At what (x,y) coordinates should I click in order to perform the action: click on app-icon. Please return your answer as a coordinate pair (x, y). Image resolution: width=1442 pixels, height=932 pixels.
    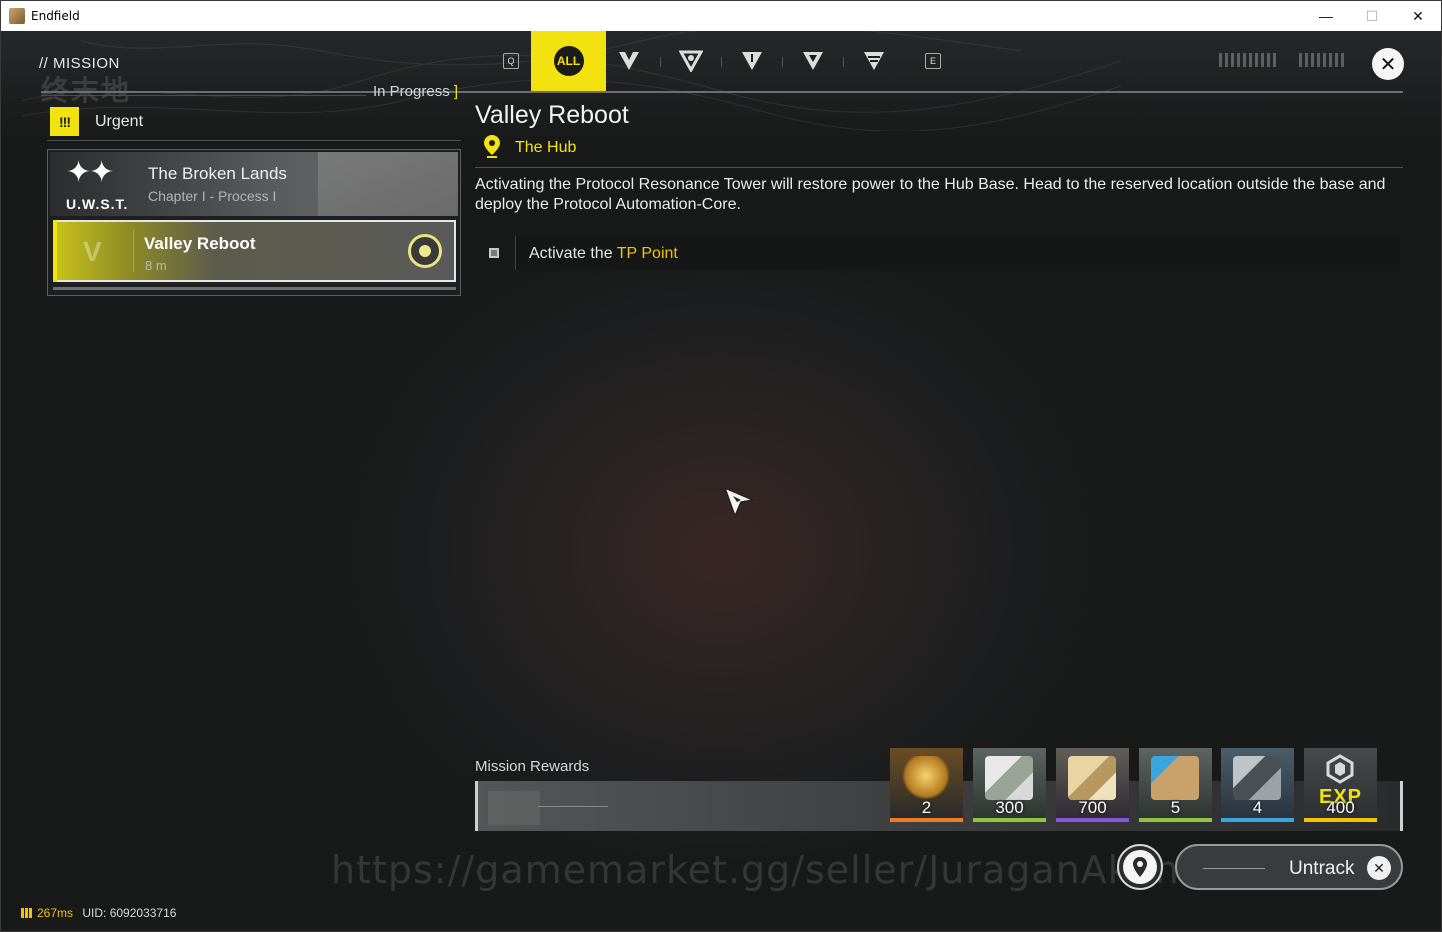
    Looking at the image, I should click on (17, 16).